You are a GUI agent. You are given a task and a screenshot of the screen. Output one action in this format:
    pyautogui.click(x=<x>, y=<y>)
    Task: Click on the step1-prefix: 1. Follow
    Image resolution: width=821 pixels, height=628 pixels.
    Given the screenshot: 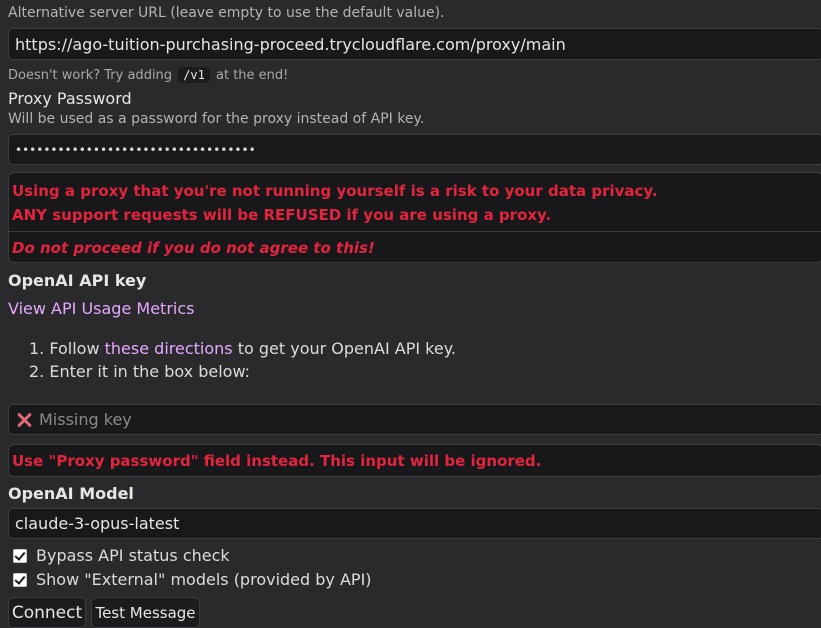 What is the action you would take?
    pyautogui.click(x=64, y=348)
    